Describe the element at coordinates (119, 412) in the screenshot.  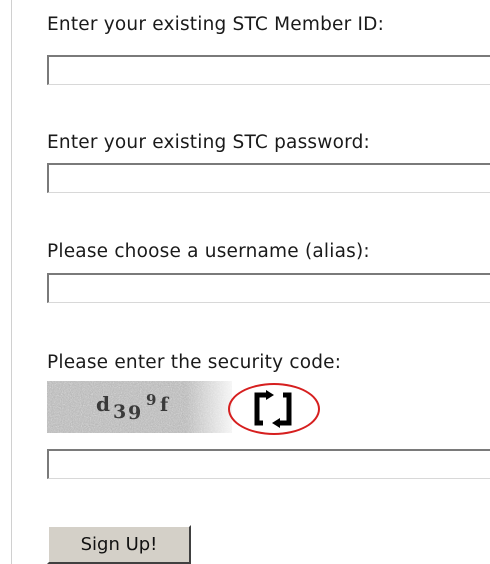
I see `svg-text: 3` at that location.